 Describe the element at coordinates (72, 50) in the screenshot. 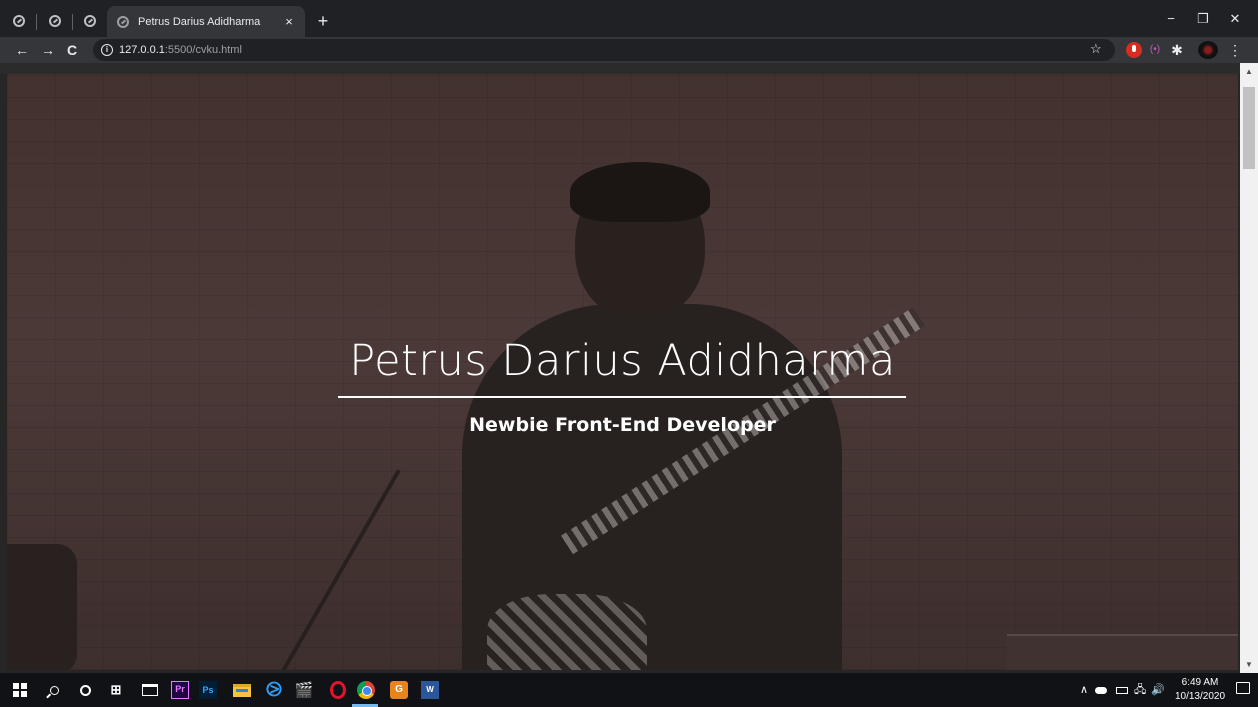

I see `reload-button: C` at that location.